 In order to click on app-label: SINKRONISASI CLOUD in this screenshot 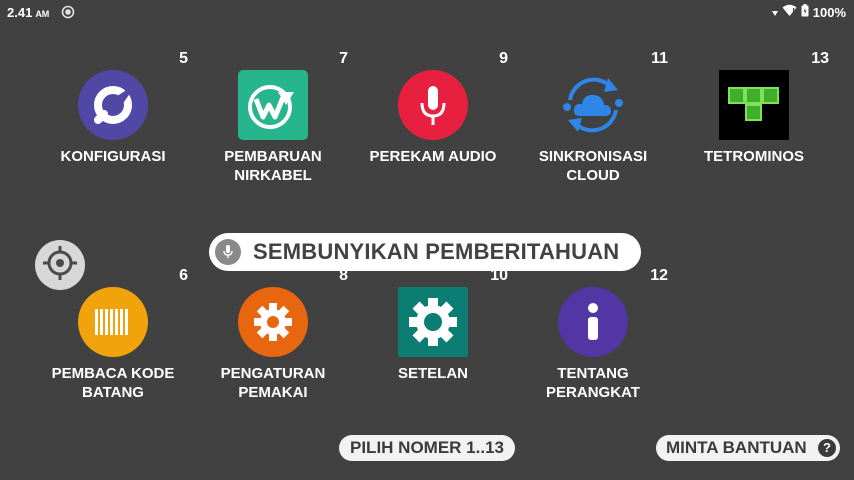, I will do `click(593, 166)`.